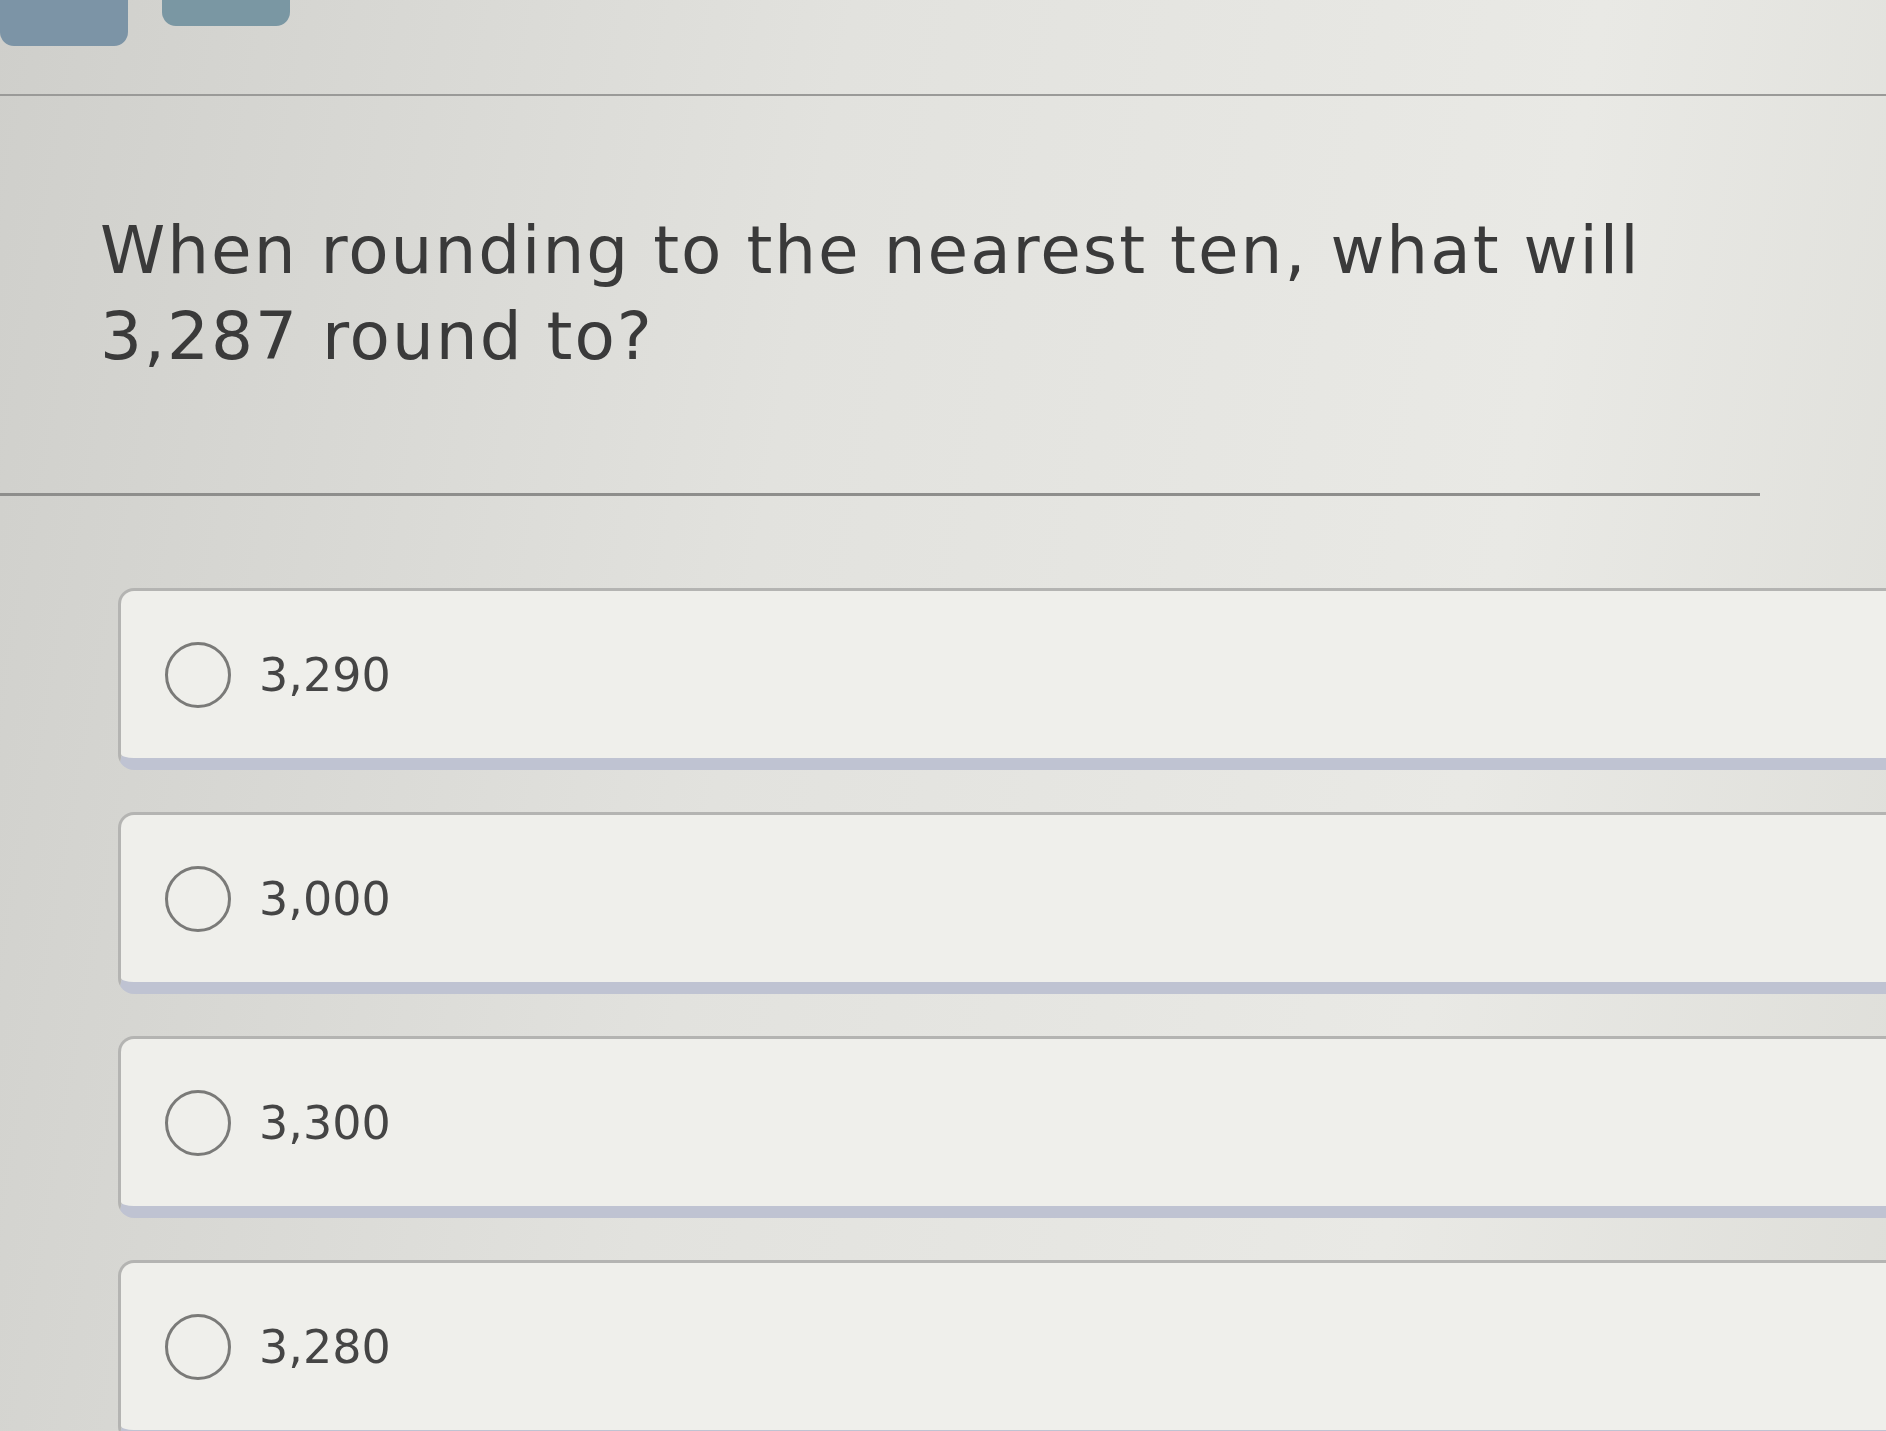 The width and height of the screenshot is (1886, 1431). I want to click on header-tab, so click(226, 13).